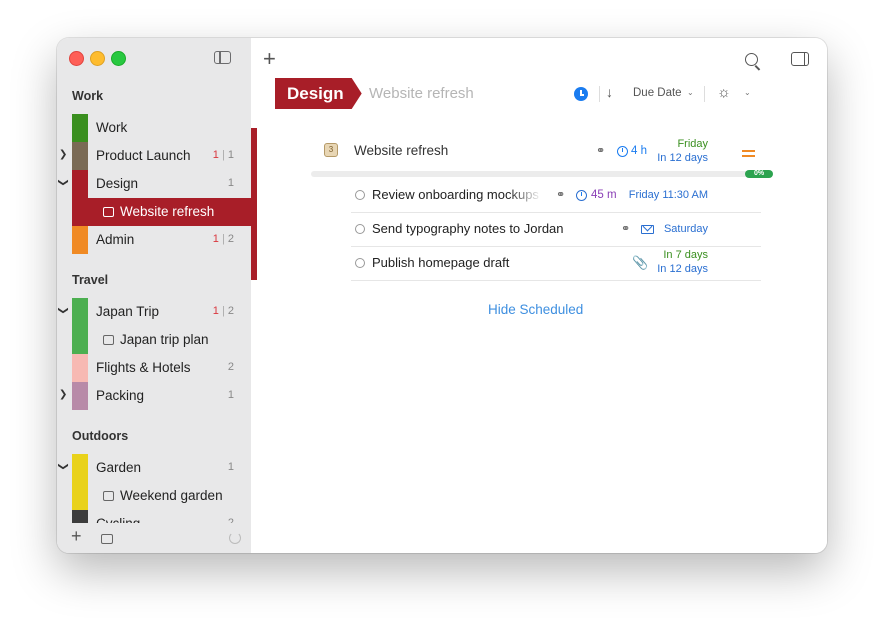 This screenshot has width=883, height=627. I want to click on sidebar-item-weekend-garden: Weekend garden, so click(154, 496).